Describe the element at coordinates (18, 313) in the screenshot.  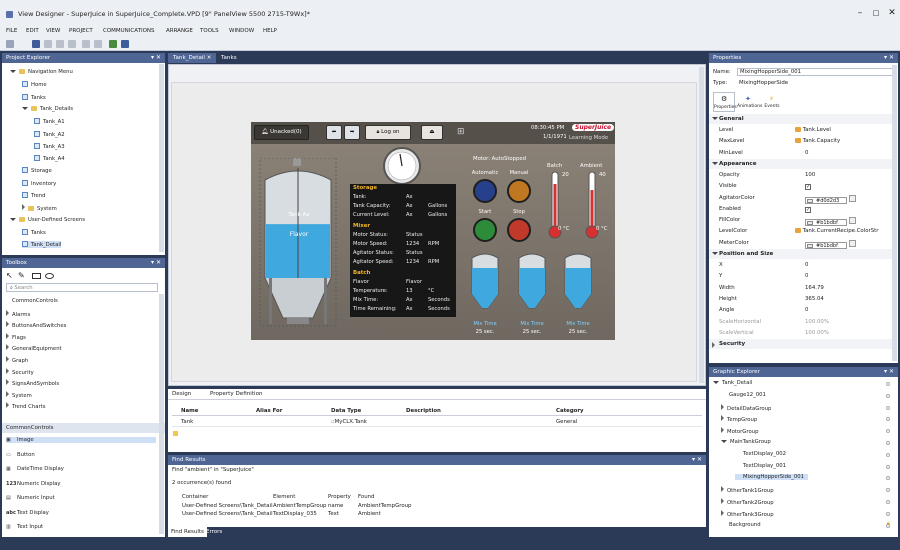
I see `toolbox-category: Alarms` at that location.